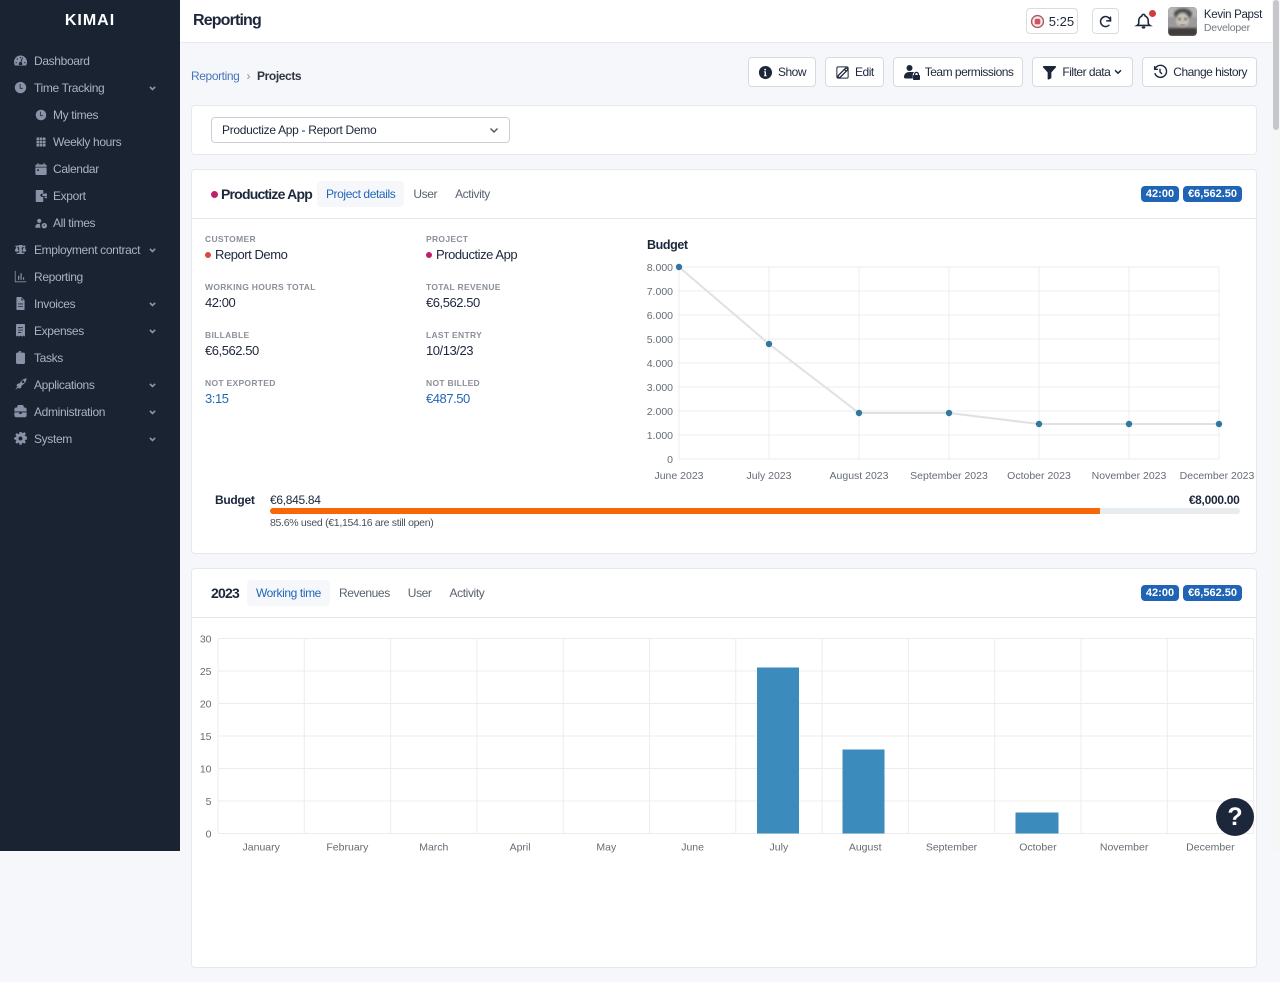 The height and width of the screenshot is (982, 1280). I want to click on svg-text: 2.000, so click(660, 412).